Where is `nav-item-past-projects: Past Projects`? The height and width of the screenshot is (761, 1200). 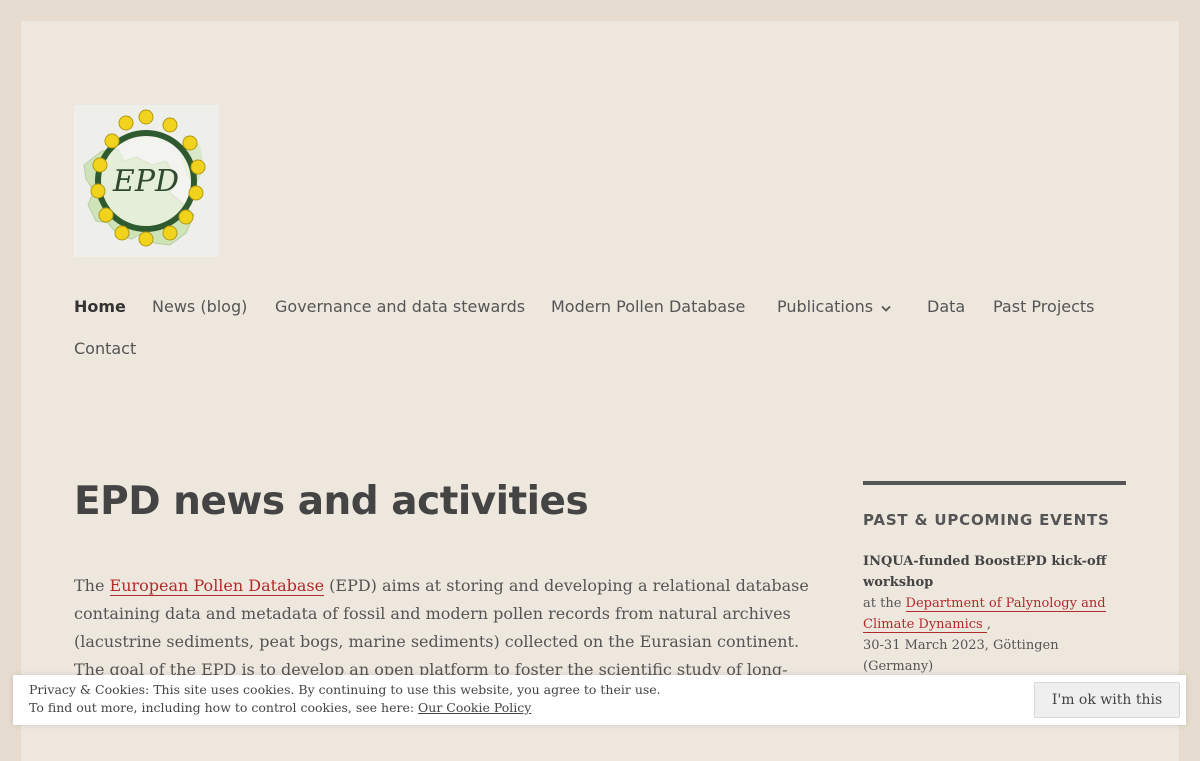 nav-item-past-projects: Past Projects is located at coordinates (1044, 307).